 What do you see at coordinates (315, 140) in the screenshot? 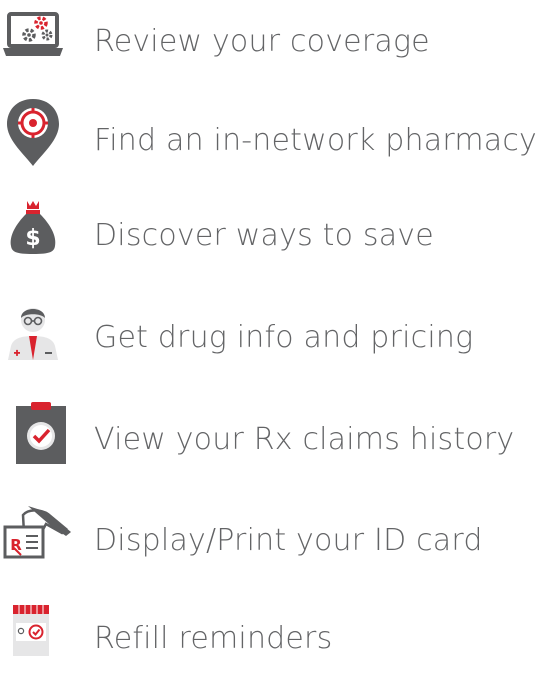
I see `feature-label: Find an in-network pharmacy` at bounding box center [315, 140].